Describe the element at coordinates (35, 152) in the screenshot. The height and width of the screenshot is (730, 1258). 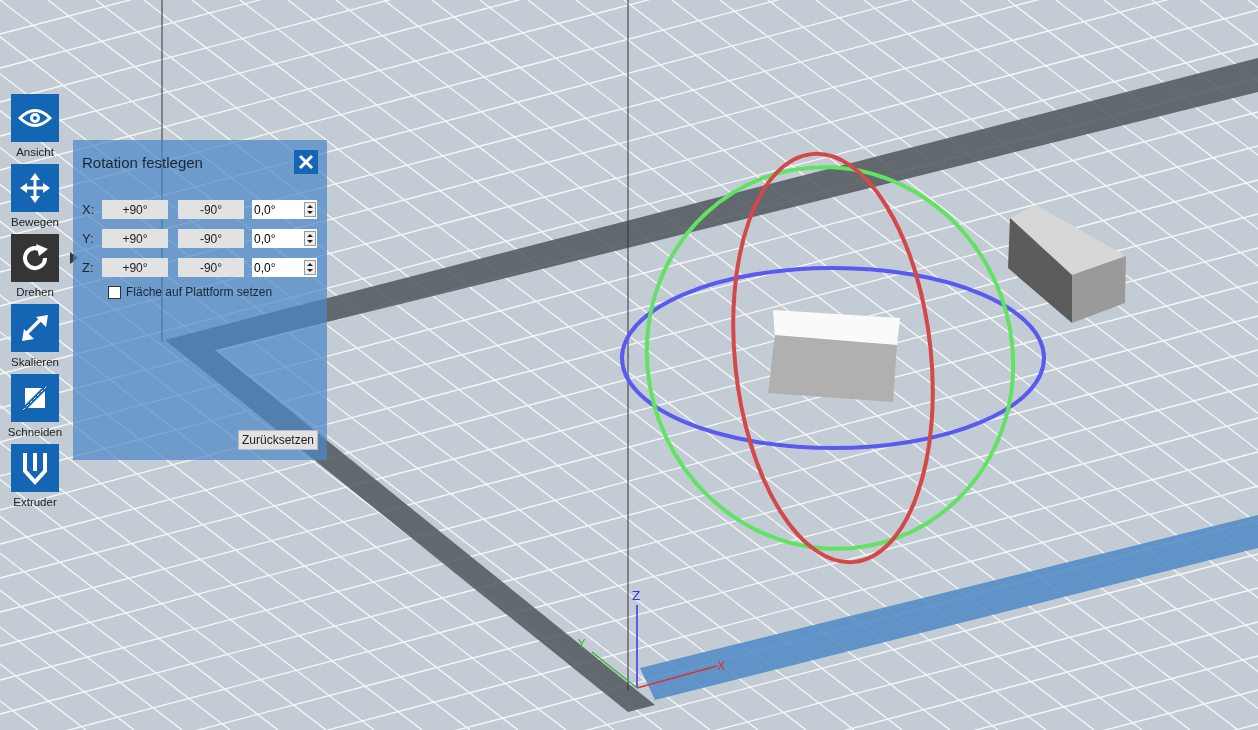
I see `tool-label: Ansicht` at that location.